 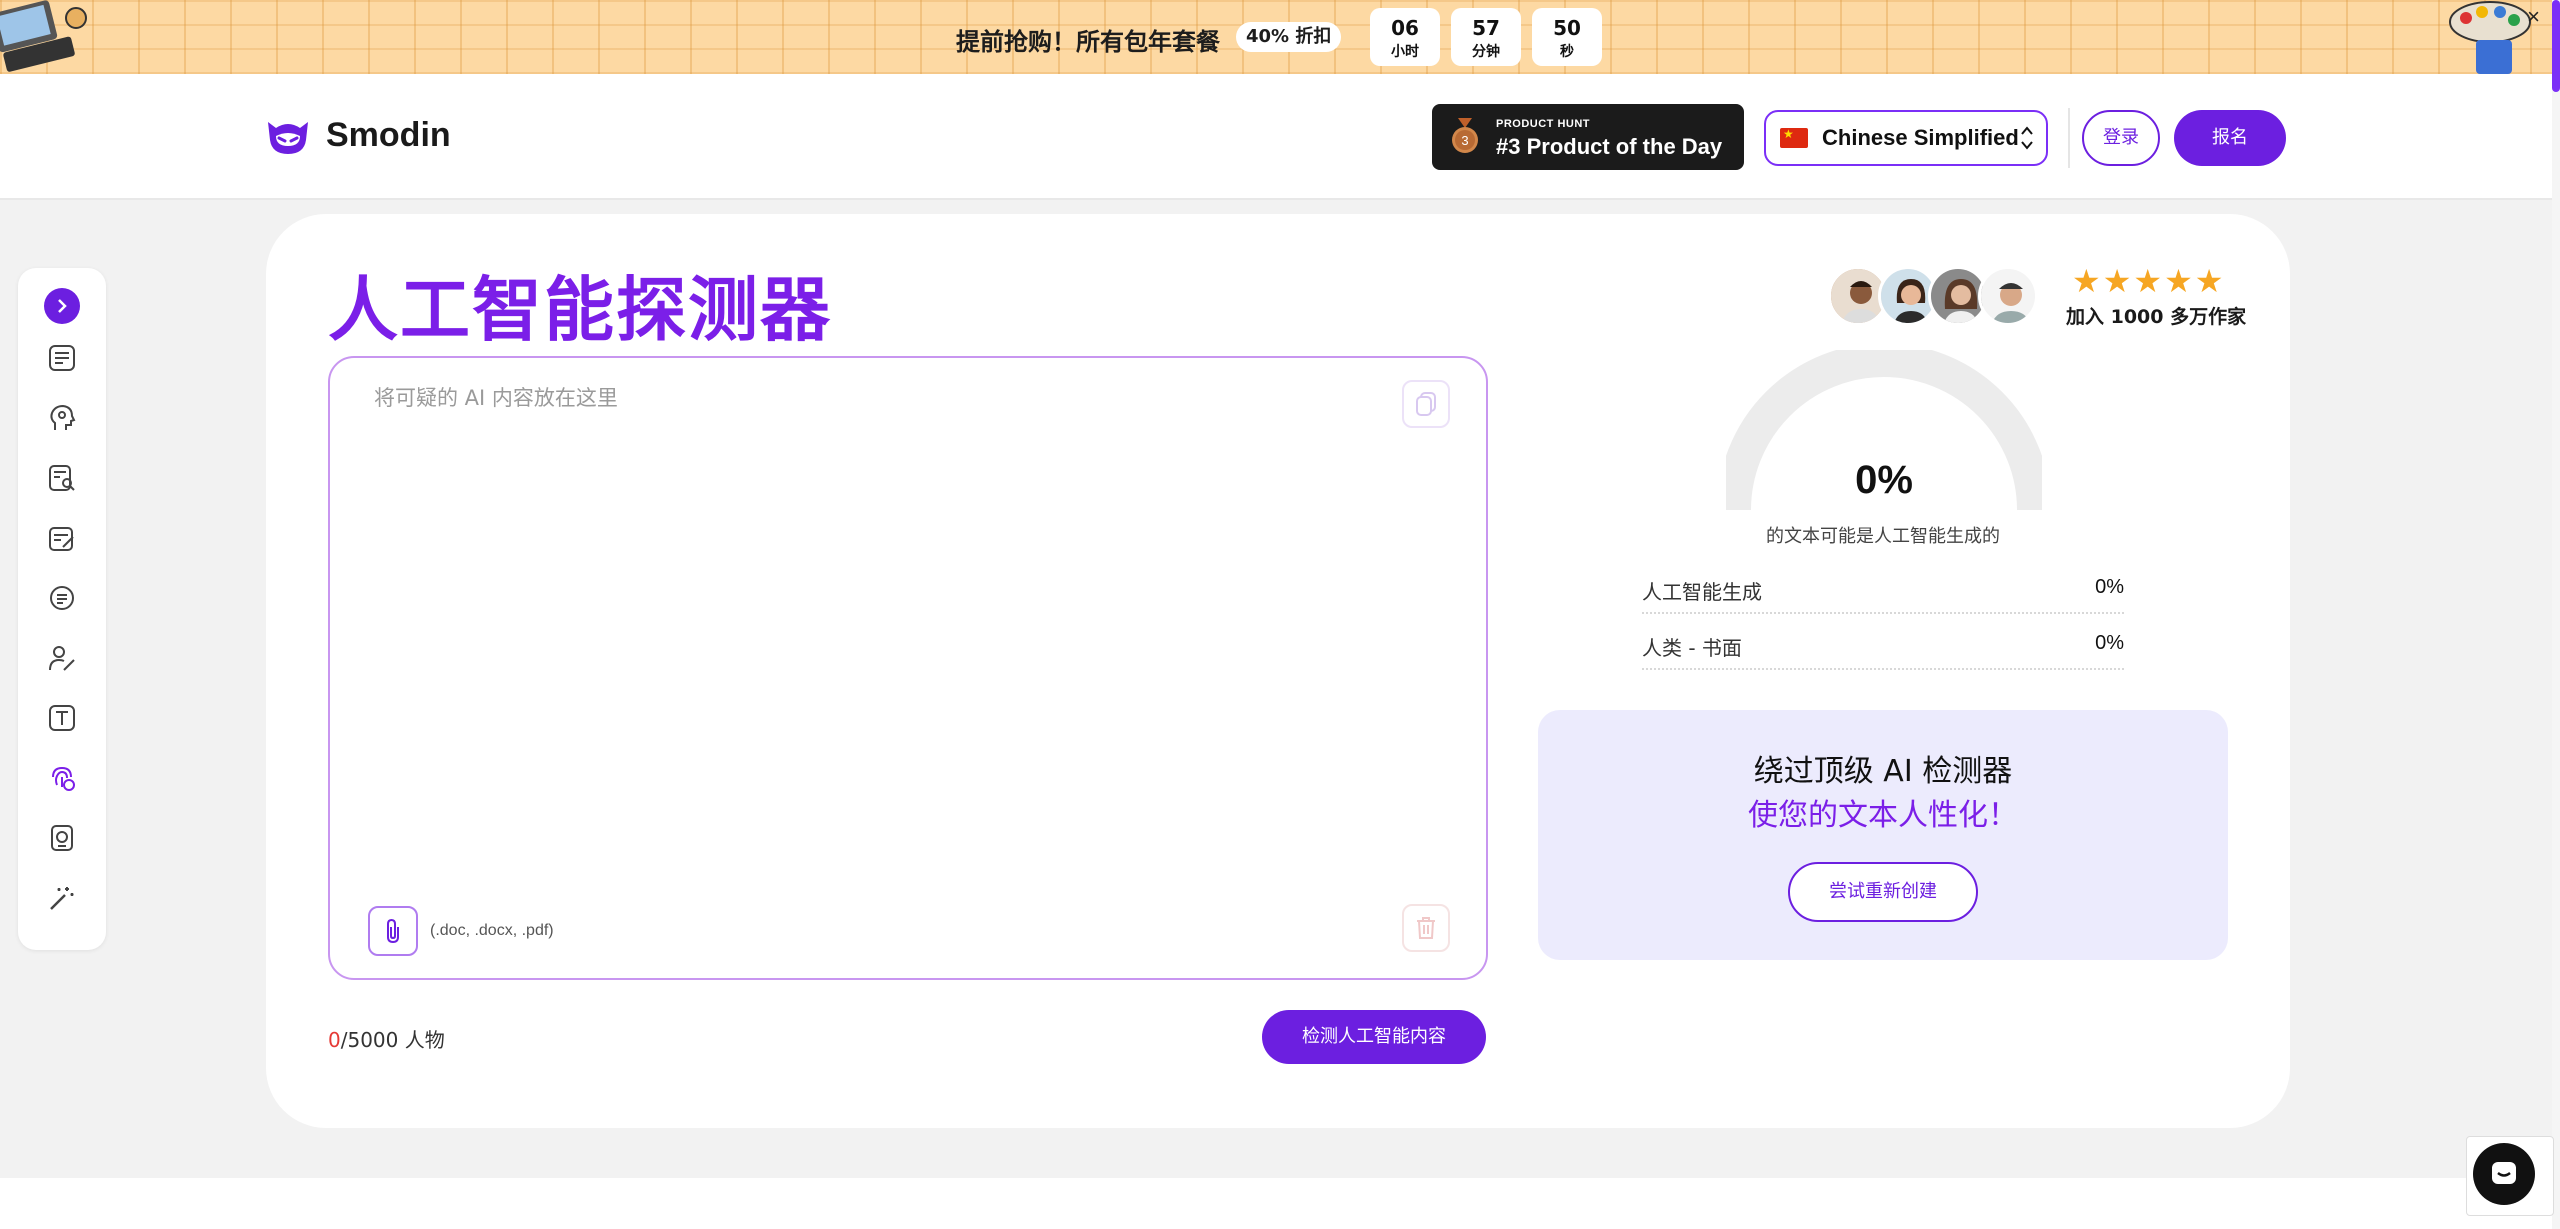 I want to click on chat-icon, so click(x=62, y=598).